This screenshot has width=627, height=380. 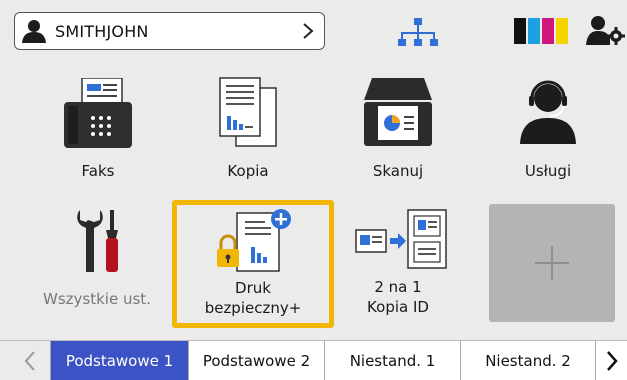 I want to click on ink-levels-icon, so click(x=541, y=31).